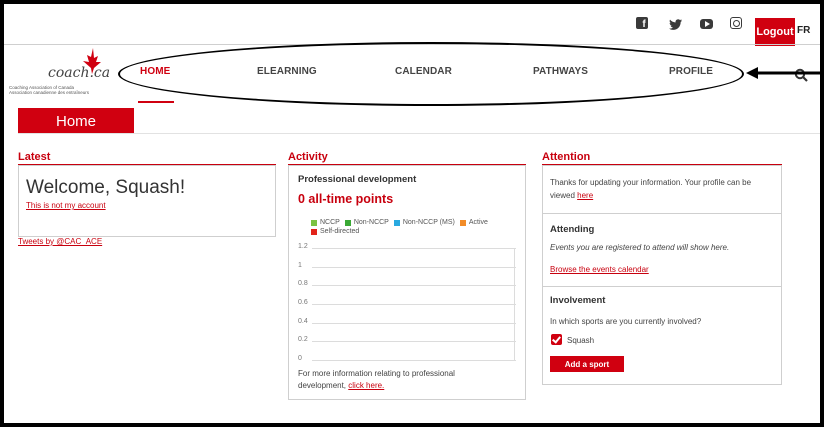 The width and height of the screenshot is (824, 427). What do you see at coordinates (49, 92) in the screenshot?
I see `logo-subtitle-fr: Association canadienne des entraîneurs` at bounding box center [49, 92].